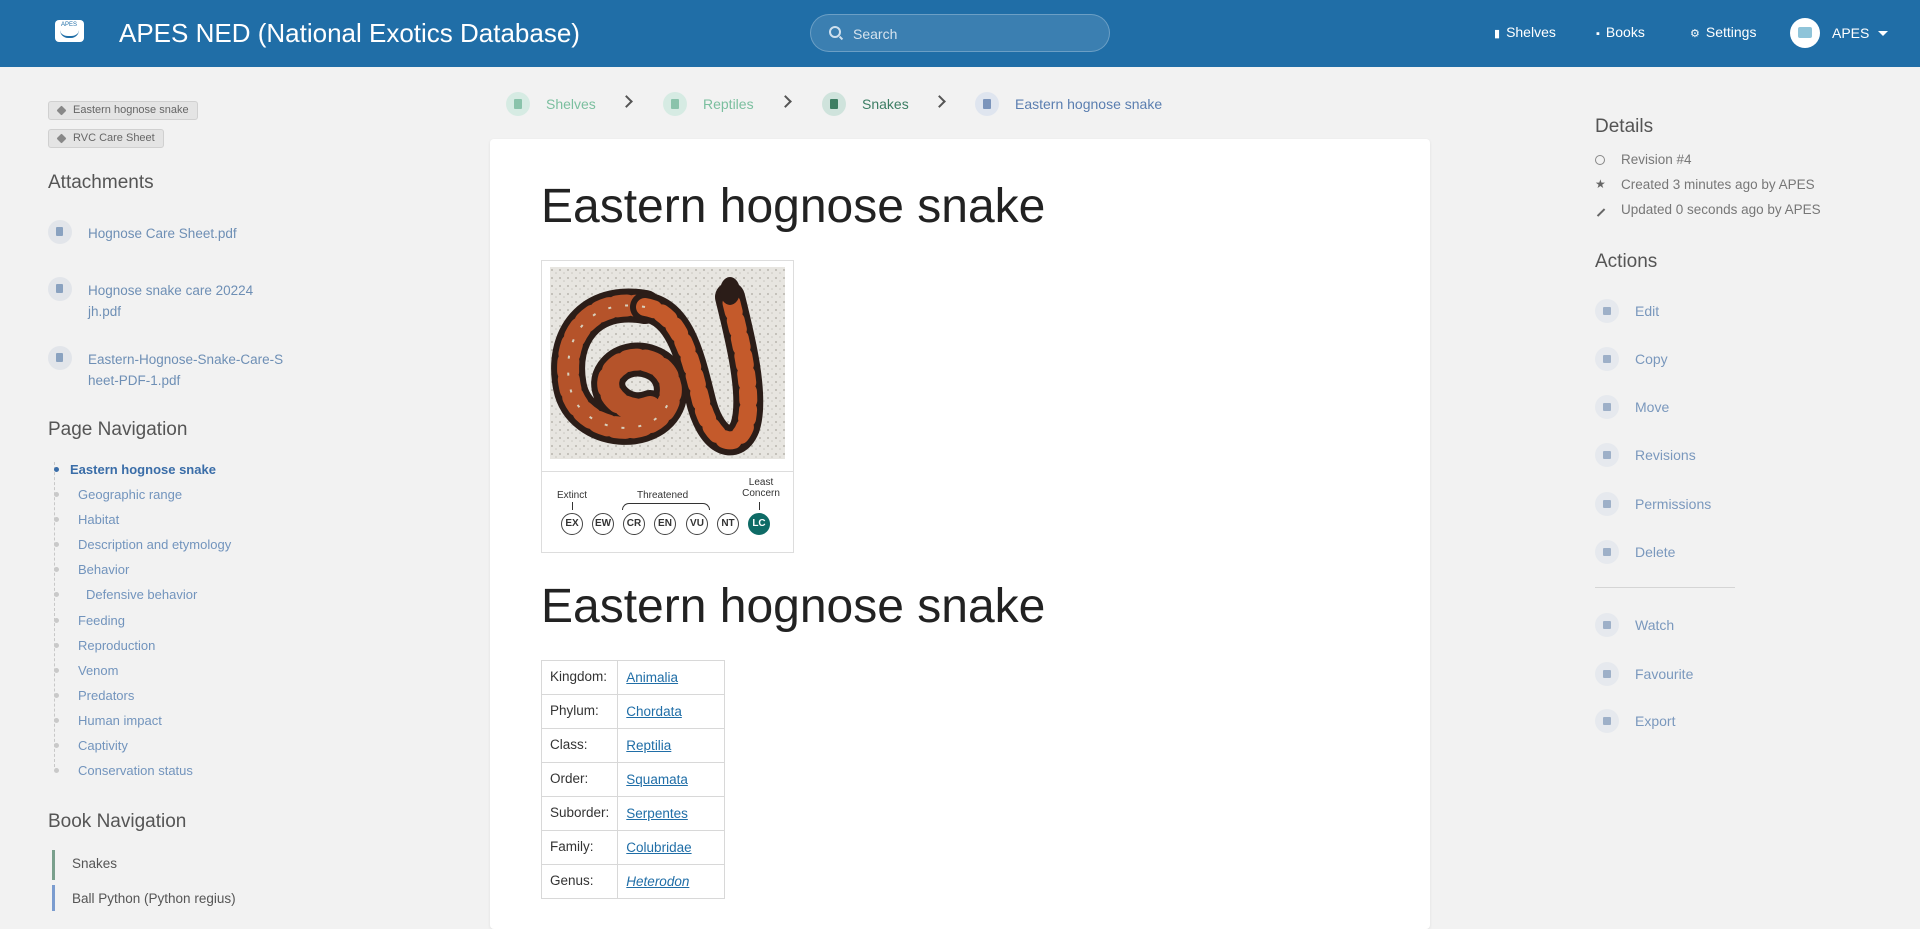 This screenshot has height=929, width=1920. I want to click on search-icon, so click(835, 32).